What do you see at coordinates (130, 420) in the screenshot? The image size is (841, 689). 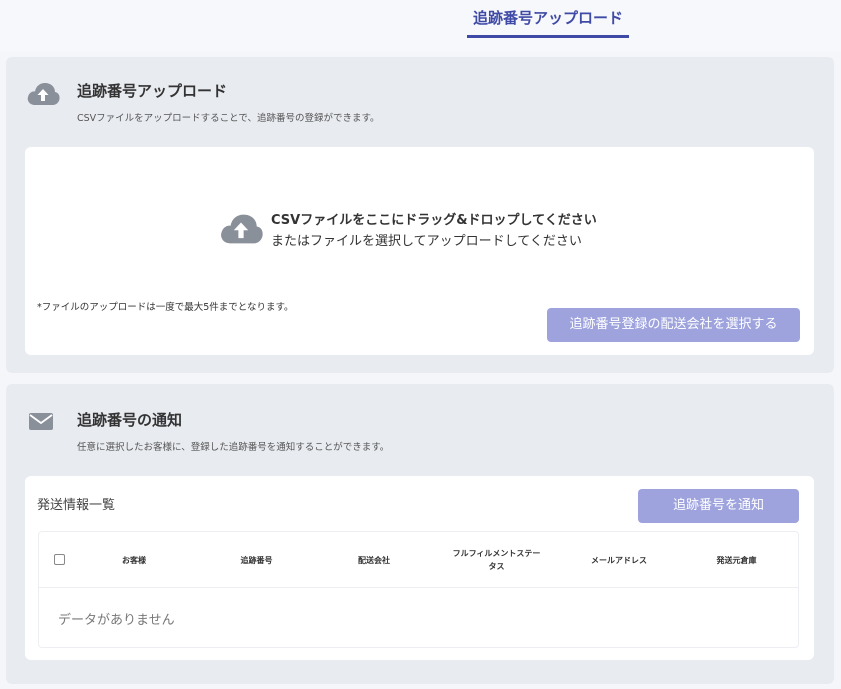 I see `notify-section-title: 追跡番号の通知` at bounding box center [130, 420].